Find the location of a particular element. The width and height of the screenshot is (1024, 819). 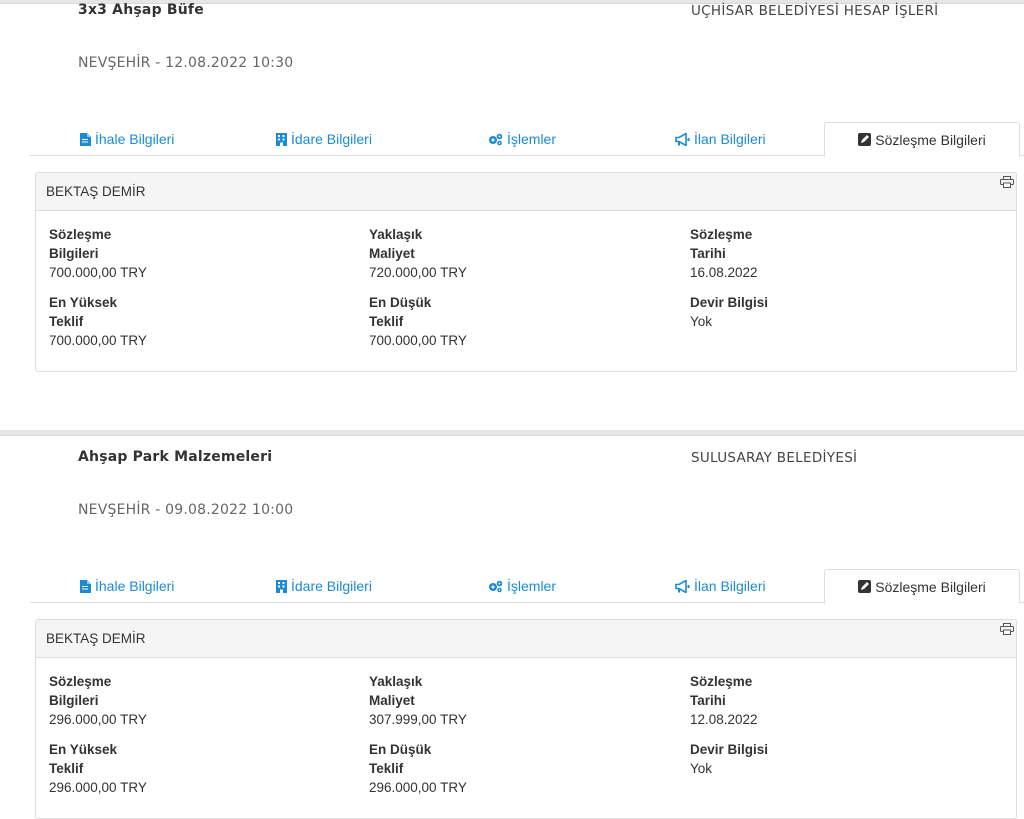

institution-name: UÇHİSAR BELEDİYESİ HESAP İŞLERİ is located at coordinates (815, 11).